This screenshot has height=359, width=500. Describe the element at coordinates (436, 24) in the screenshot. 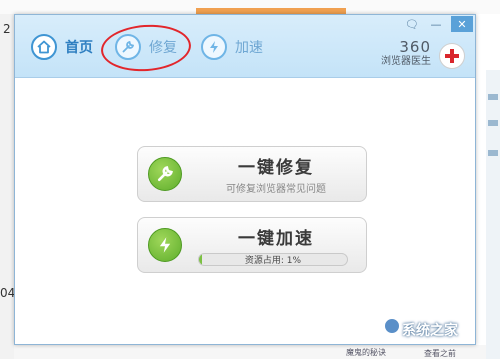

I see `minimize-button: —` at that location.